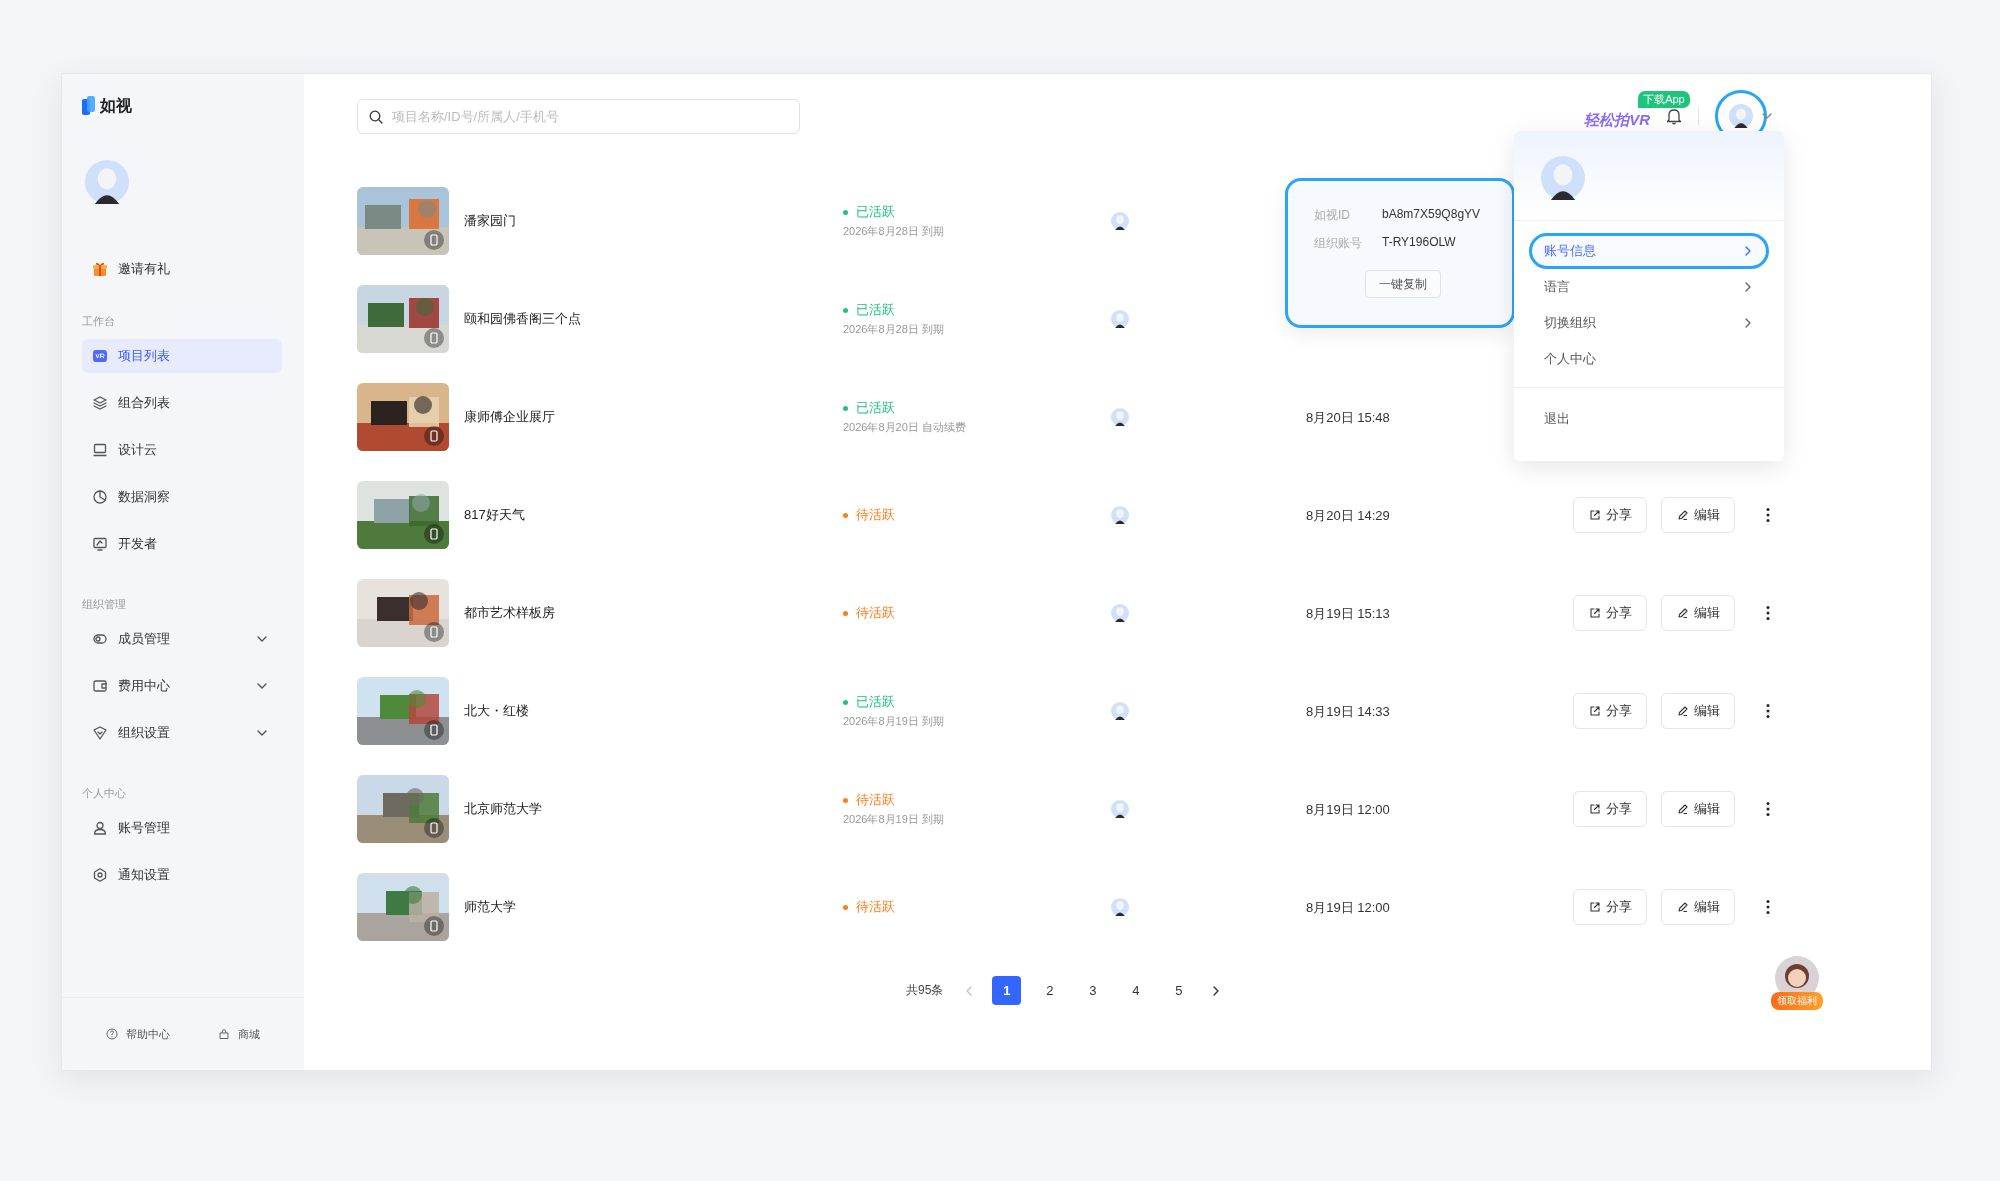 This screenshot has width=2000, height=1181. Describe the element at coordinates (578, 116) in the screenshot. I see `search-field: 项目名称/ID号/所属人/手机号` at that location.